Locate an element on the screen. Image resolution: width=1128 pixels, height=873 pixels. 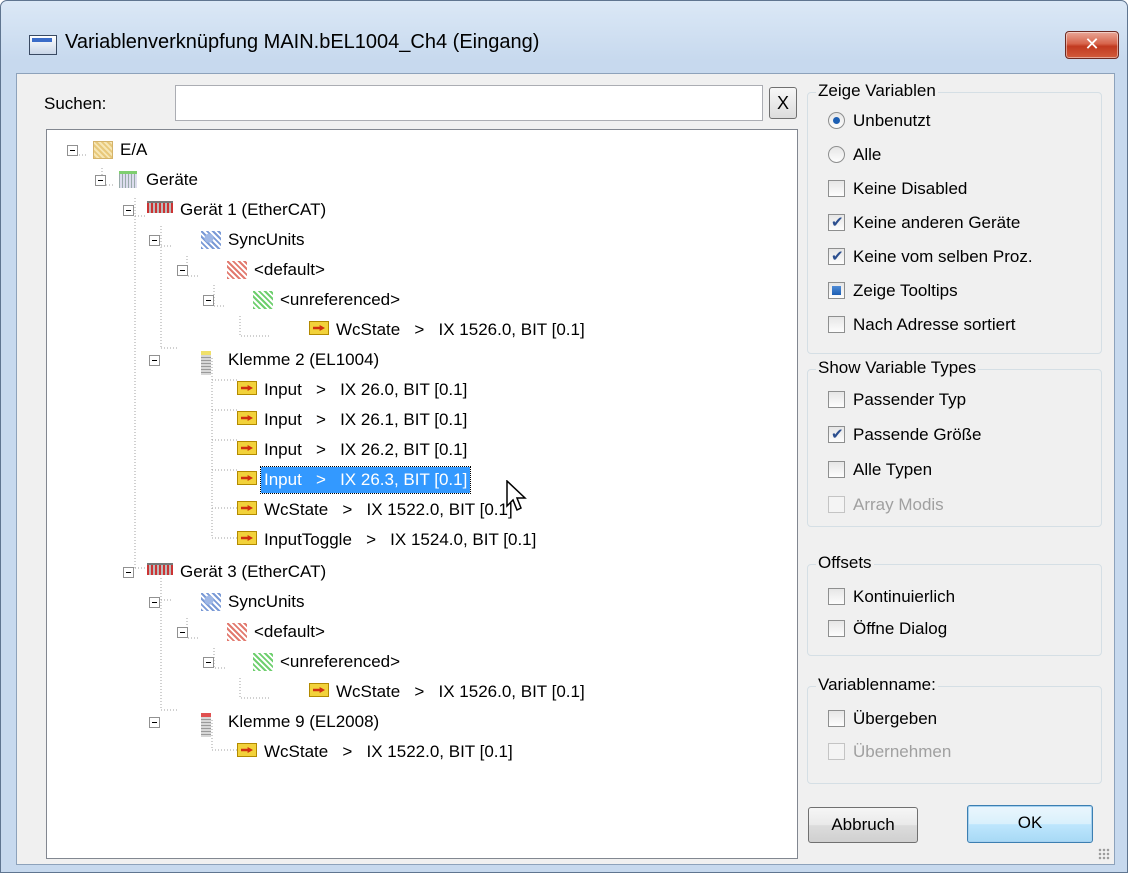
tree-node-label: <default> is located at coordinates (289, 631).